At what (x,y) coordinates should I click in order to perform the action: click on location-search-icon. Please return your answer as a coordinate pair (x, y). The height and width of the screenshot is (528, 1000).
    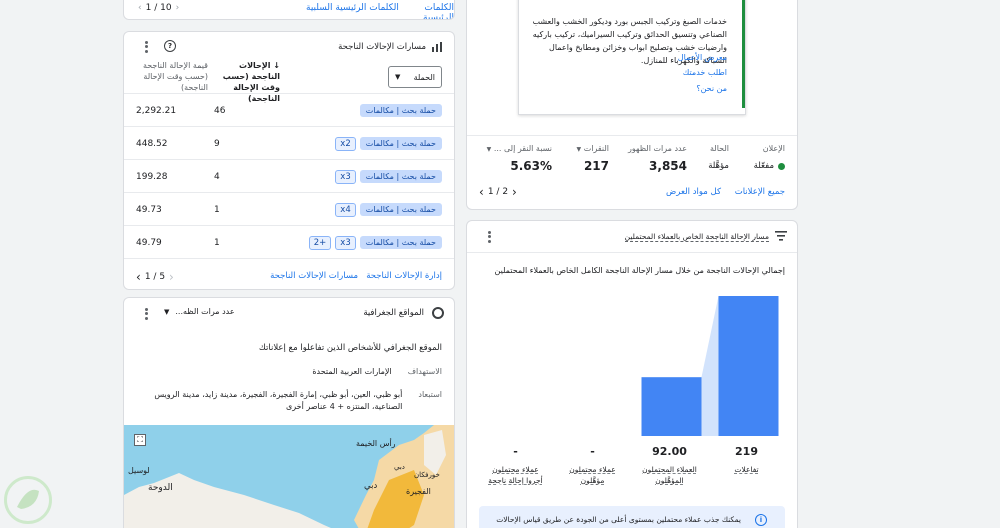
    Looking at the image, I should click on (438, 313).